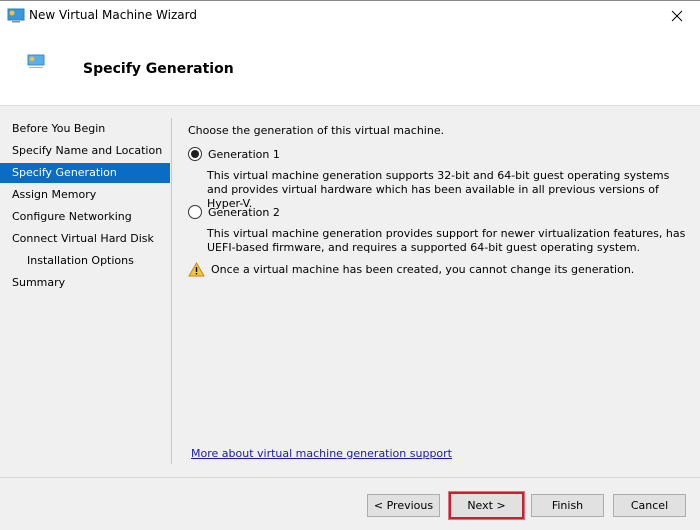 This screenshot has width=700, height=530. I want to click on close-button, so click(677, 16).